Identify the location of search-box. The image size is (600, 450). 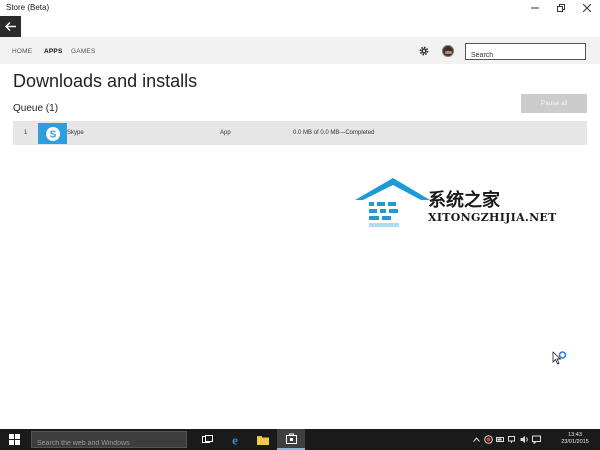
(525, 53).